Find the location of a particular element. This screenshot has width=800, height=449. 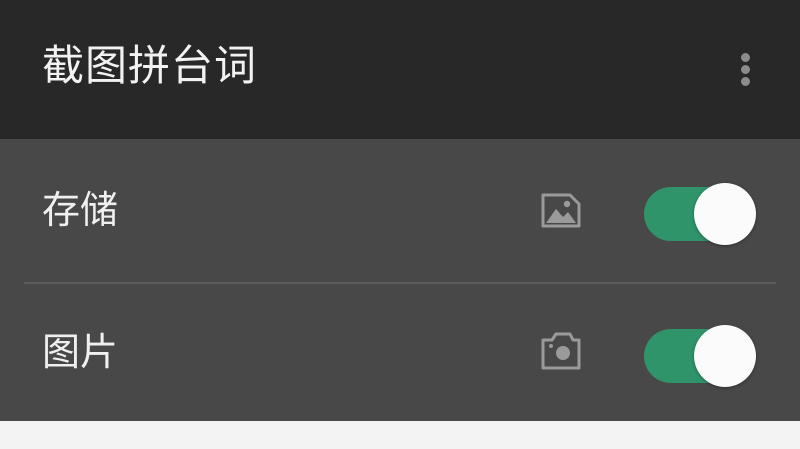

camera-icon is located at coordinates (561, 351).